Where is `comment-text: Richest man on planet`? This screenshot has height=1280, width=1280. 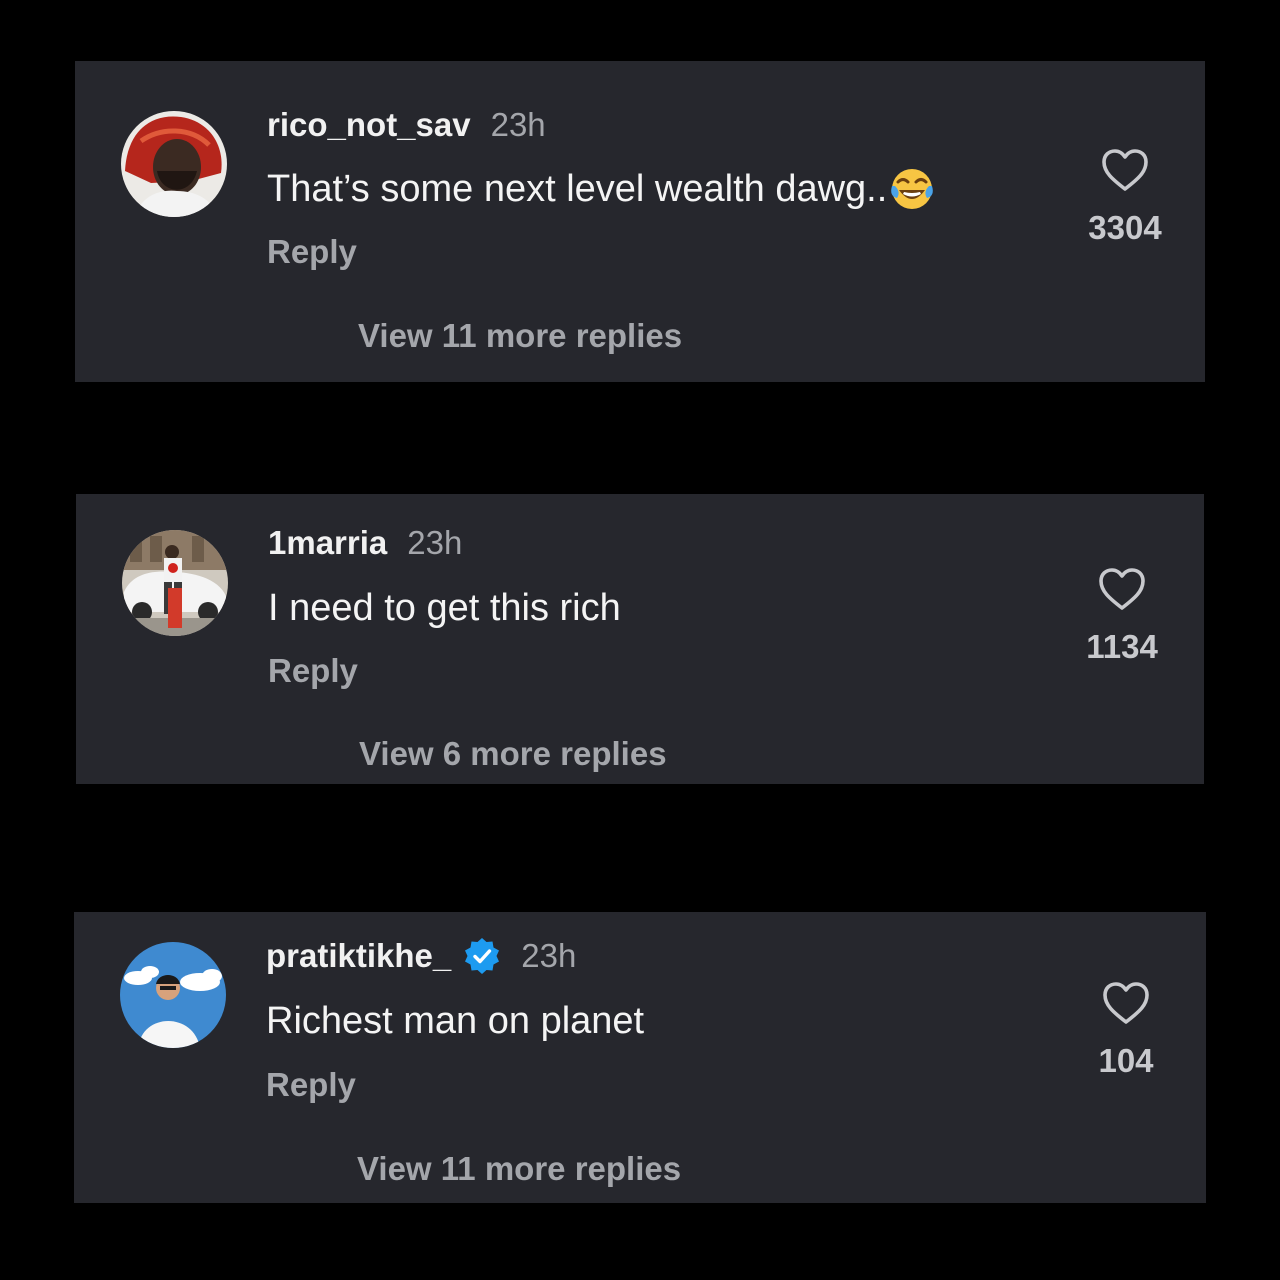
comment-text: Richest man on planet is located at coordinates (455, 1021).